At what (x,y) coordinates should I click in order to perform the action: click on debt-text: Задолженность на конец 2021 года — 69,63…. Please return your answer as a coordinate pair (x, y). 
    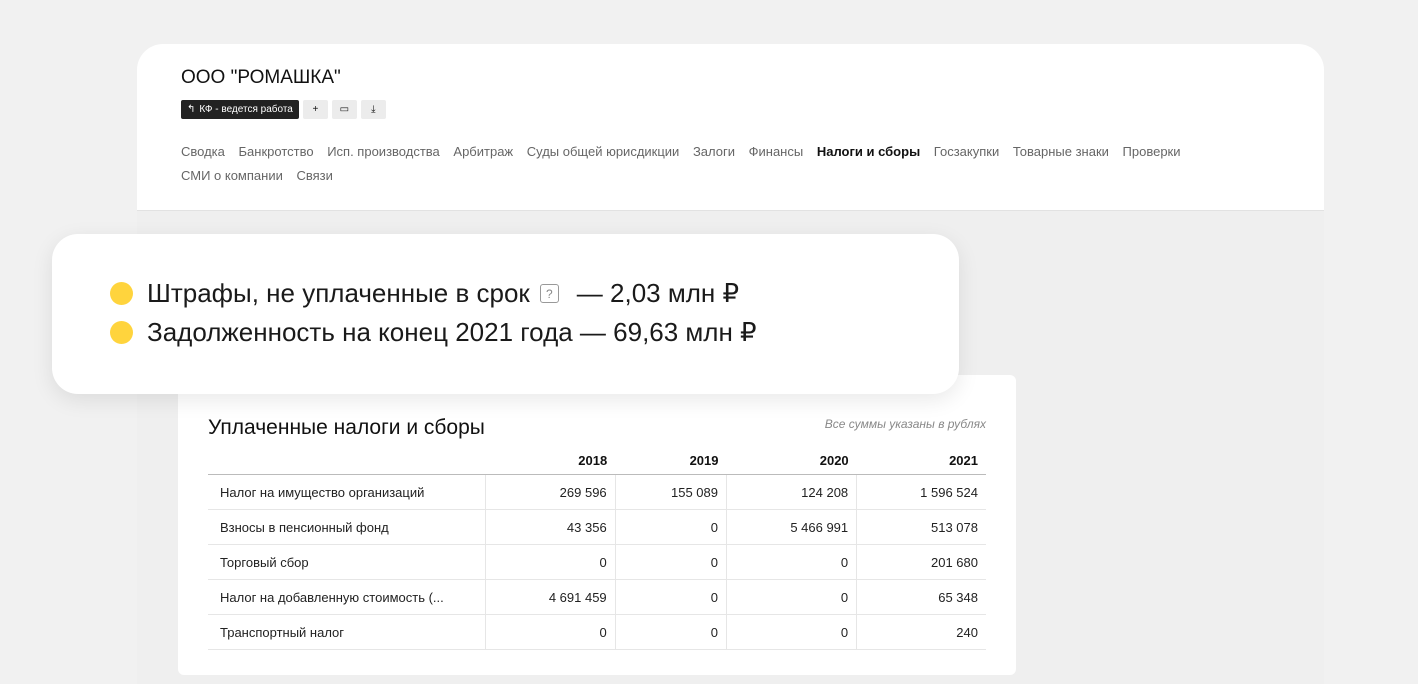
    Looking at the image, I should click on (452, 332).